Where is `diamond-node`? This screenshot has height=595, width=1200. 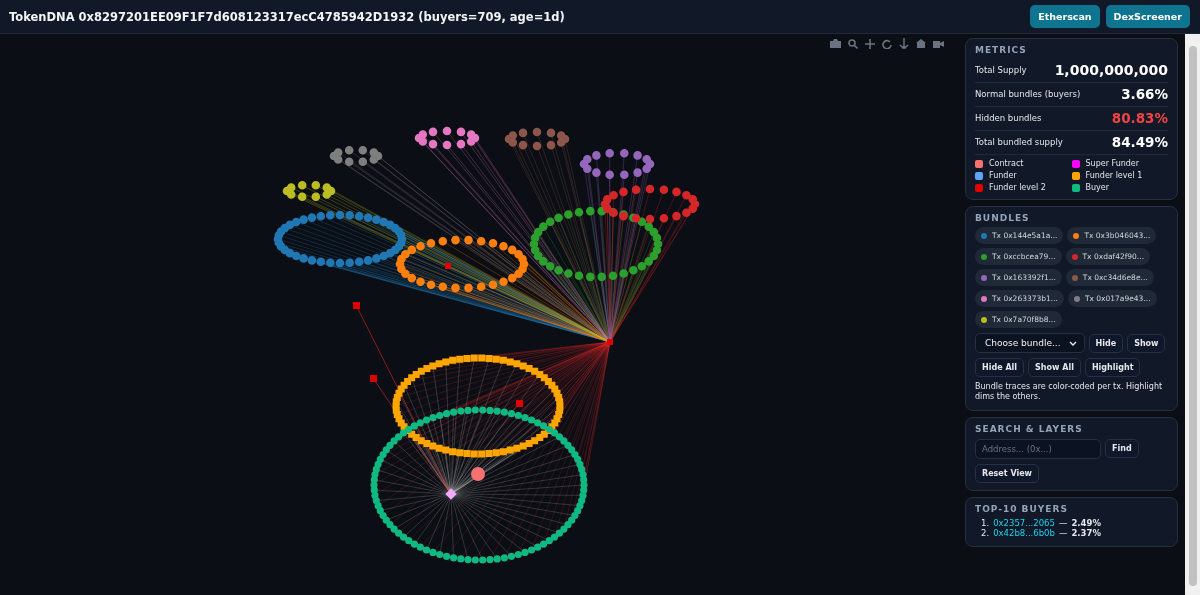
diamond-node is located at coordinates (451, 494).